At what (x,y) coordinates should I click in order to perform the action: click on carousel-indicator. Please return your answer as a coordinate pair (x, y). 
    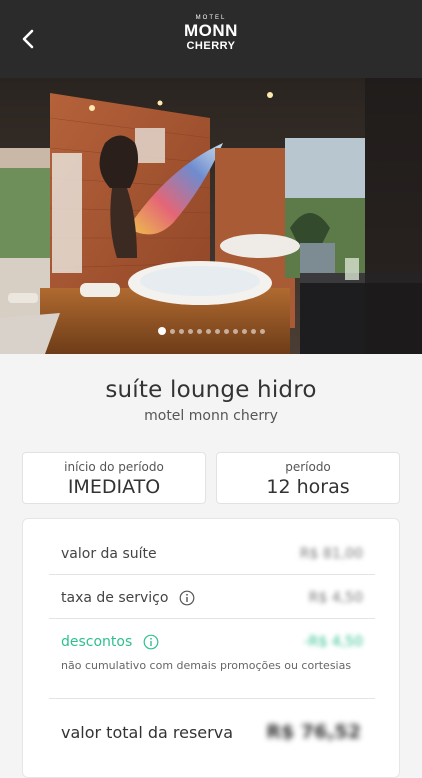
    Looking at the image, I should click on (211, 332).